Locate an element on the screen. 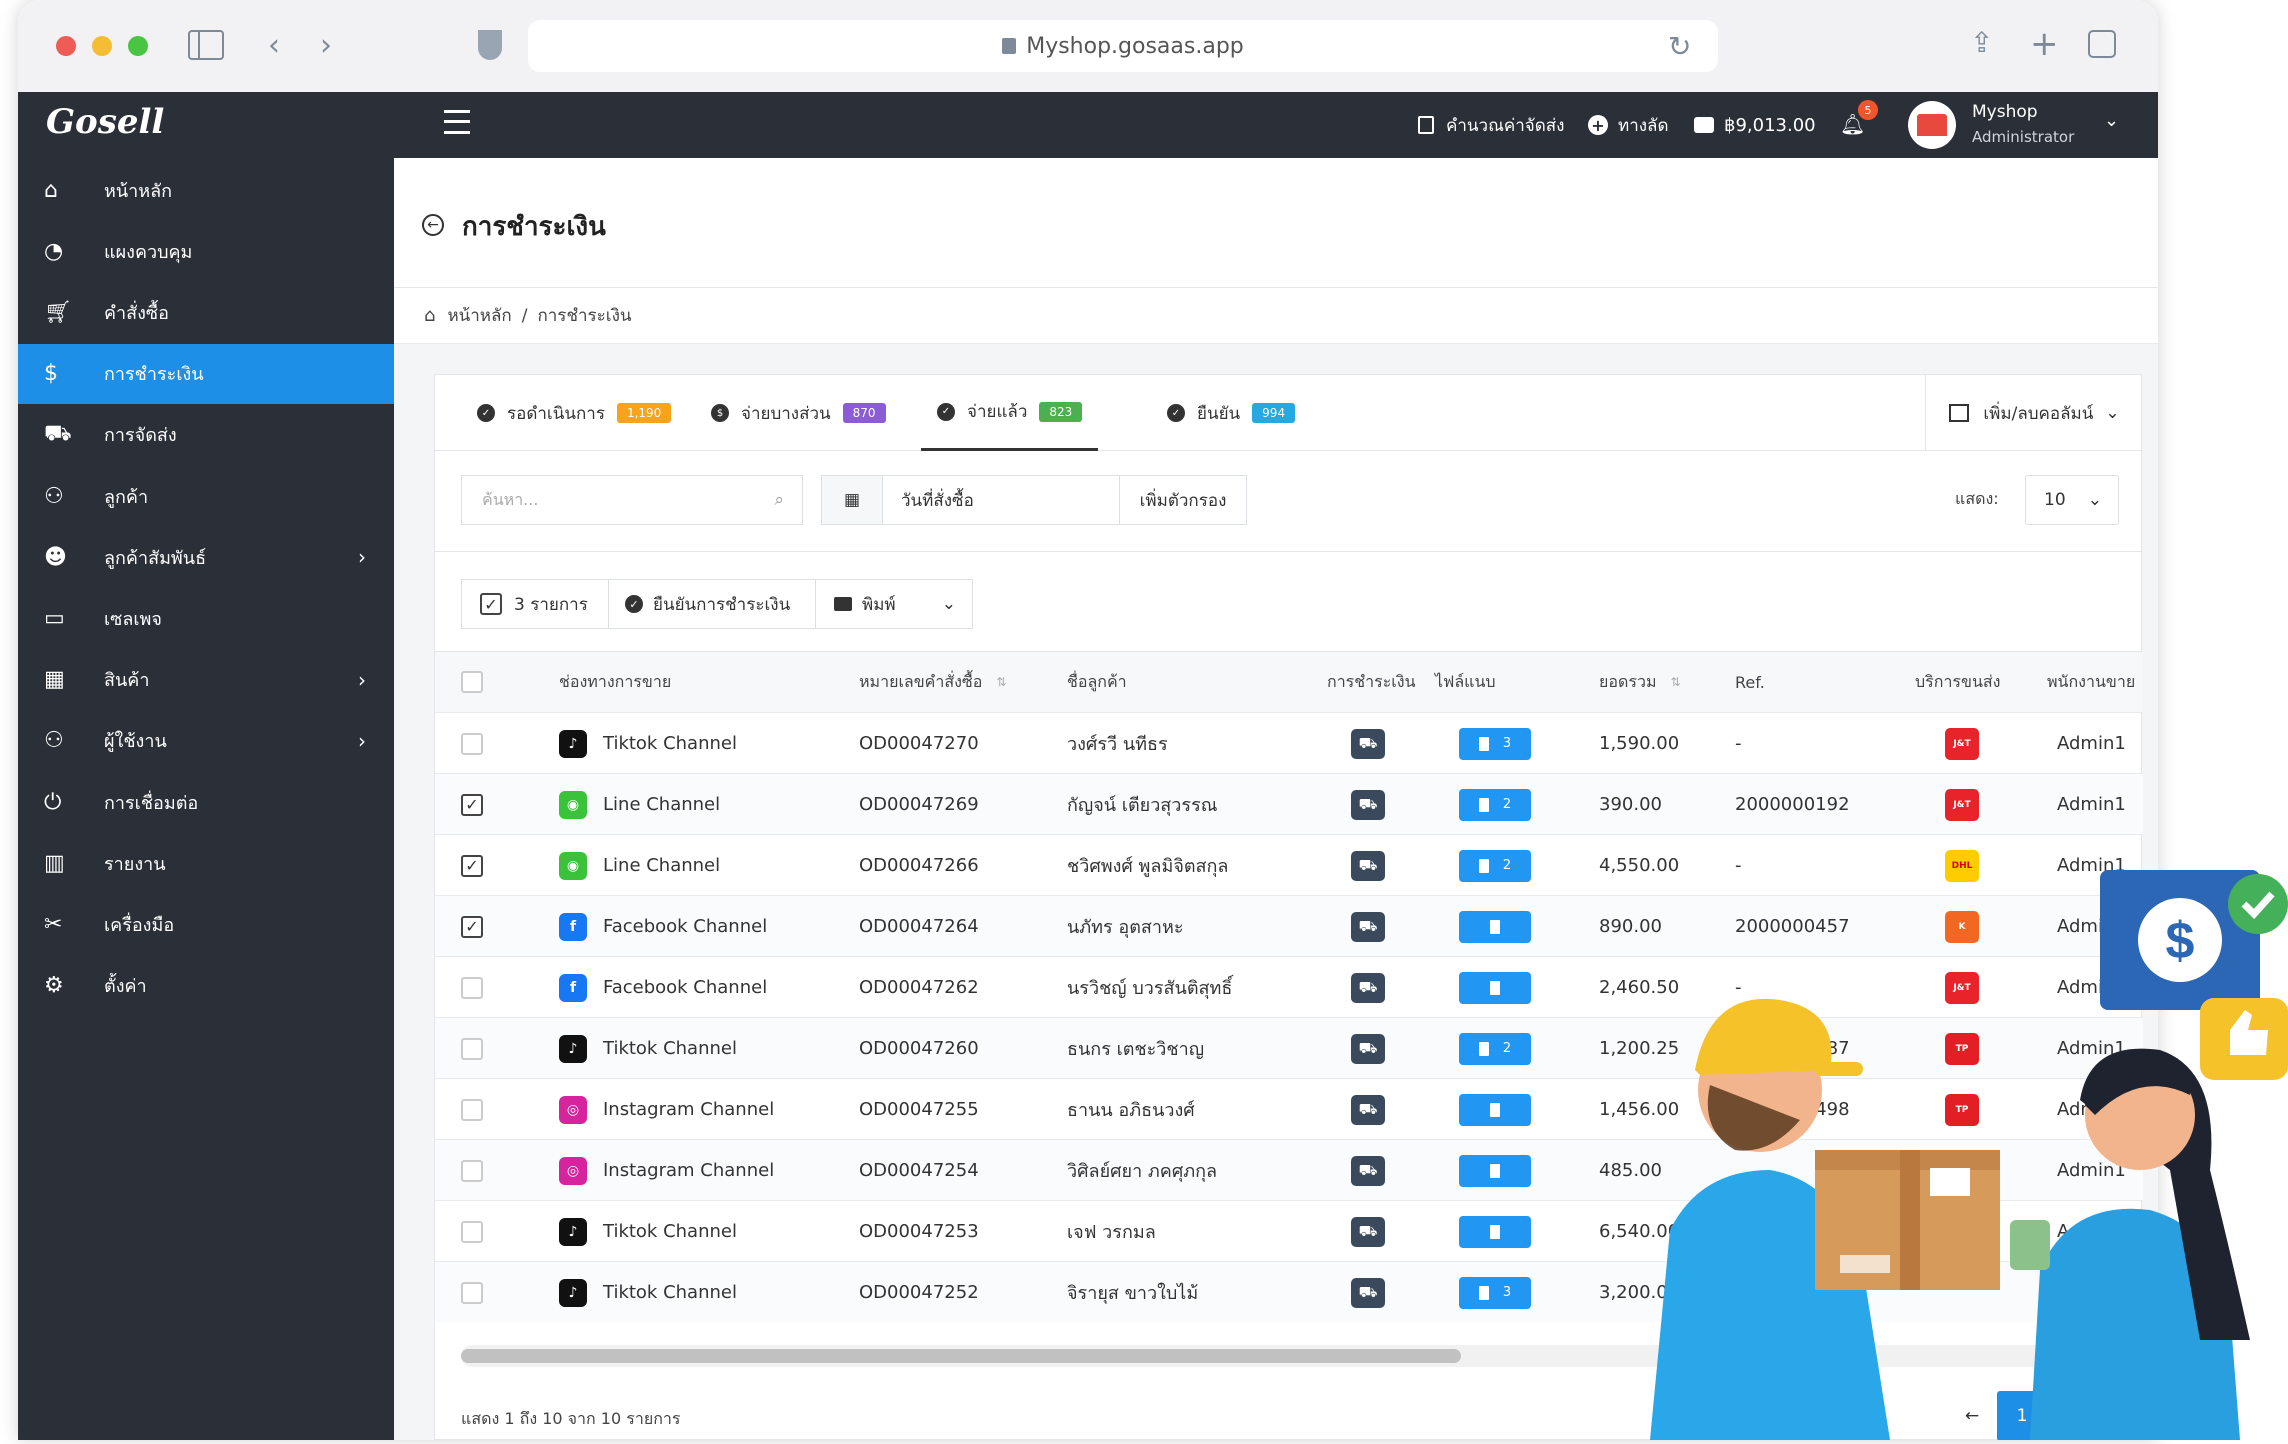 The image size is (2288, 1444). tab-3: ✓ ยืนยัน 994 is located at coordinates (1231, 413).